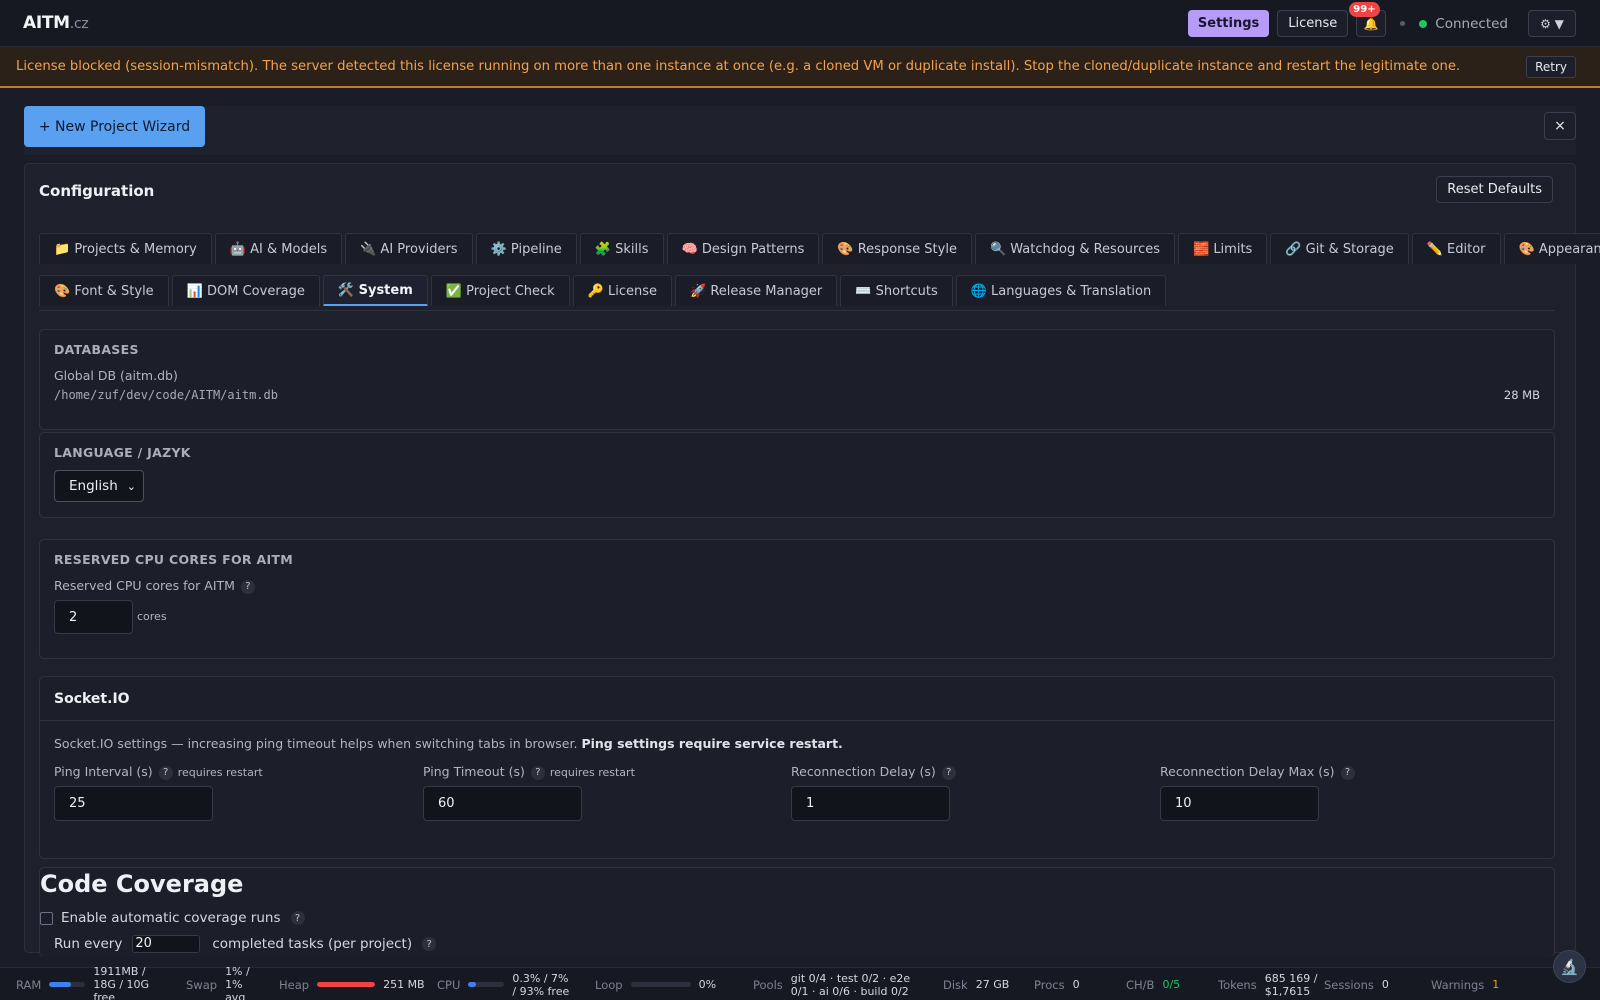 The width and height of the screenshot is (1600, 1000). I want to click on db-name: Global DB (aitm.db), so click(116, 375).